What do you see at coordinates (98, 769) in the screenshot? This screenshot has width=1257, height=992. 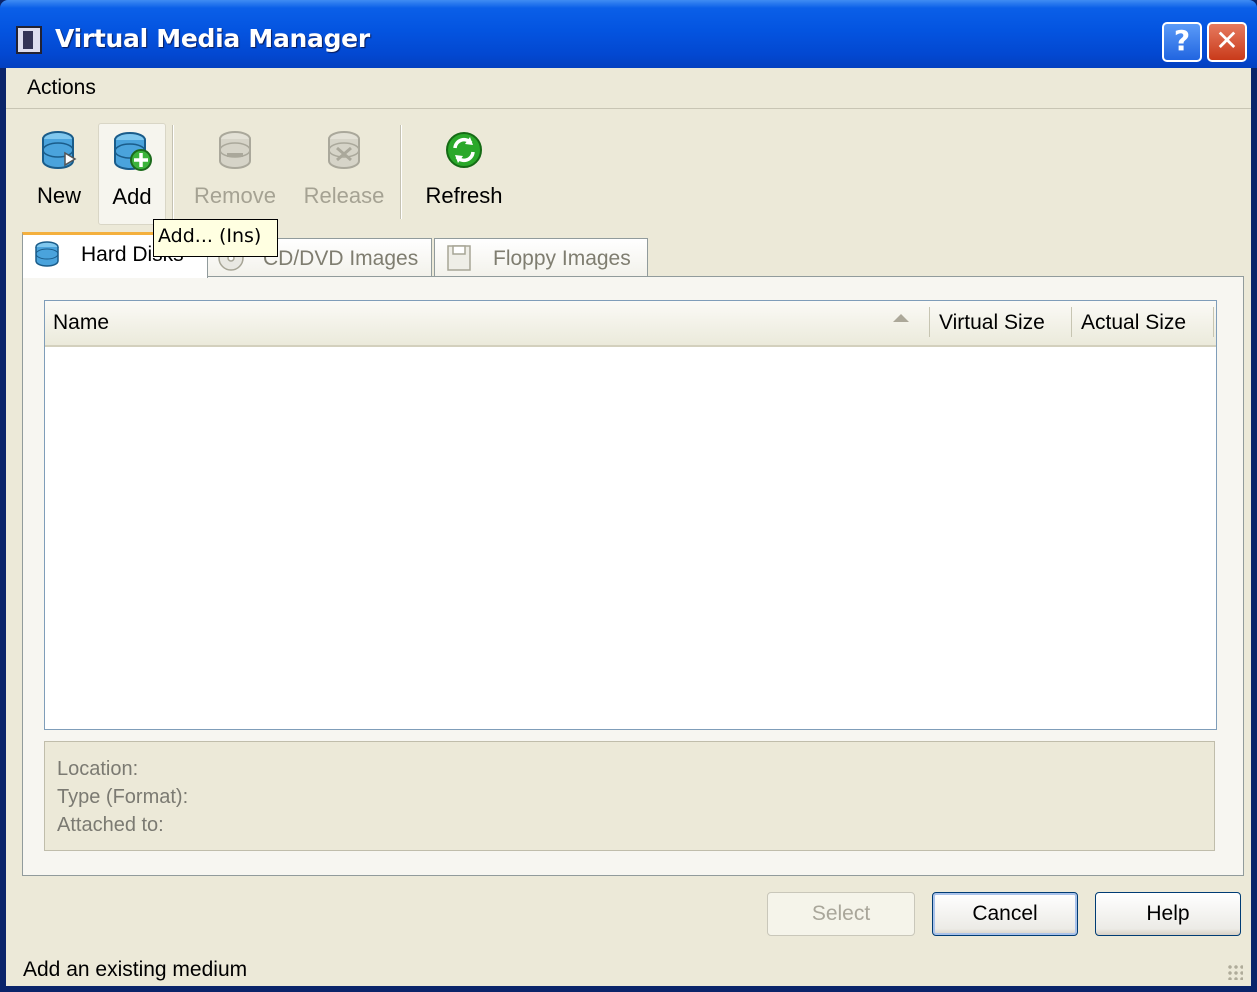 I see `location-label: Location:` at bounding box center [98, 769].